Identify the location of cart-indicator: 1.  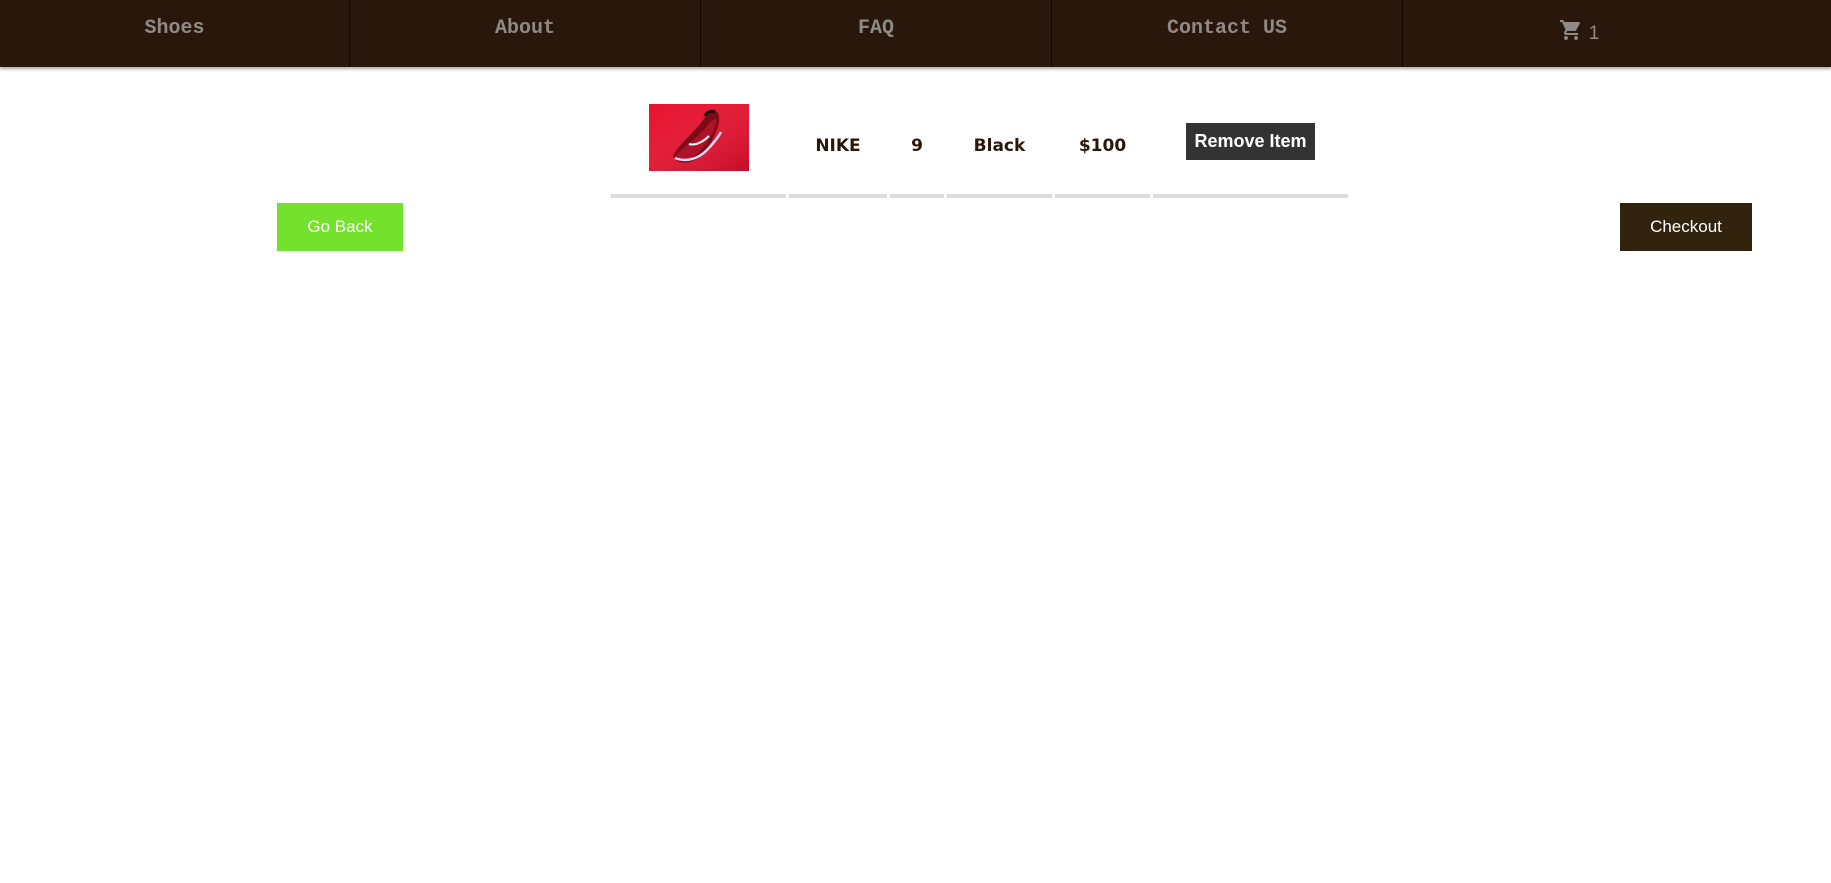
(1579, 30).